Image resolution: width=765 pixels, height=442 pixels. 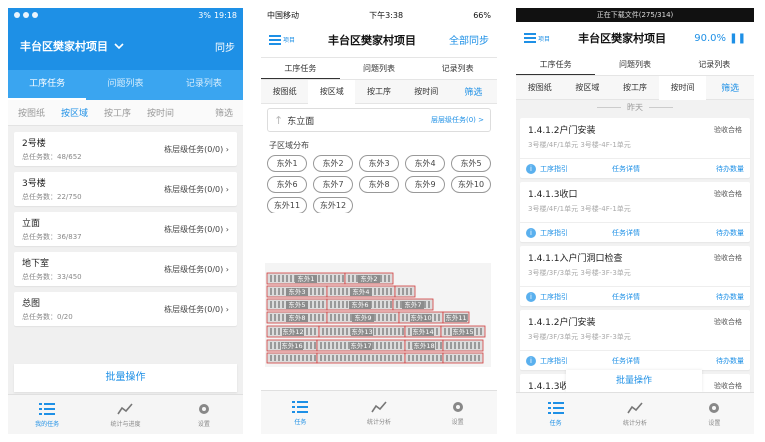 I want to click on list-item: 地下室 总任务数：33/450 栋层级任务(0/0) ›, so click(x=125, y=269).